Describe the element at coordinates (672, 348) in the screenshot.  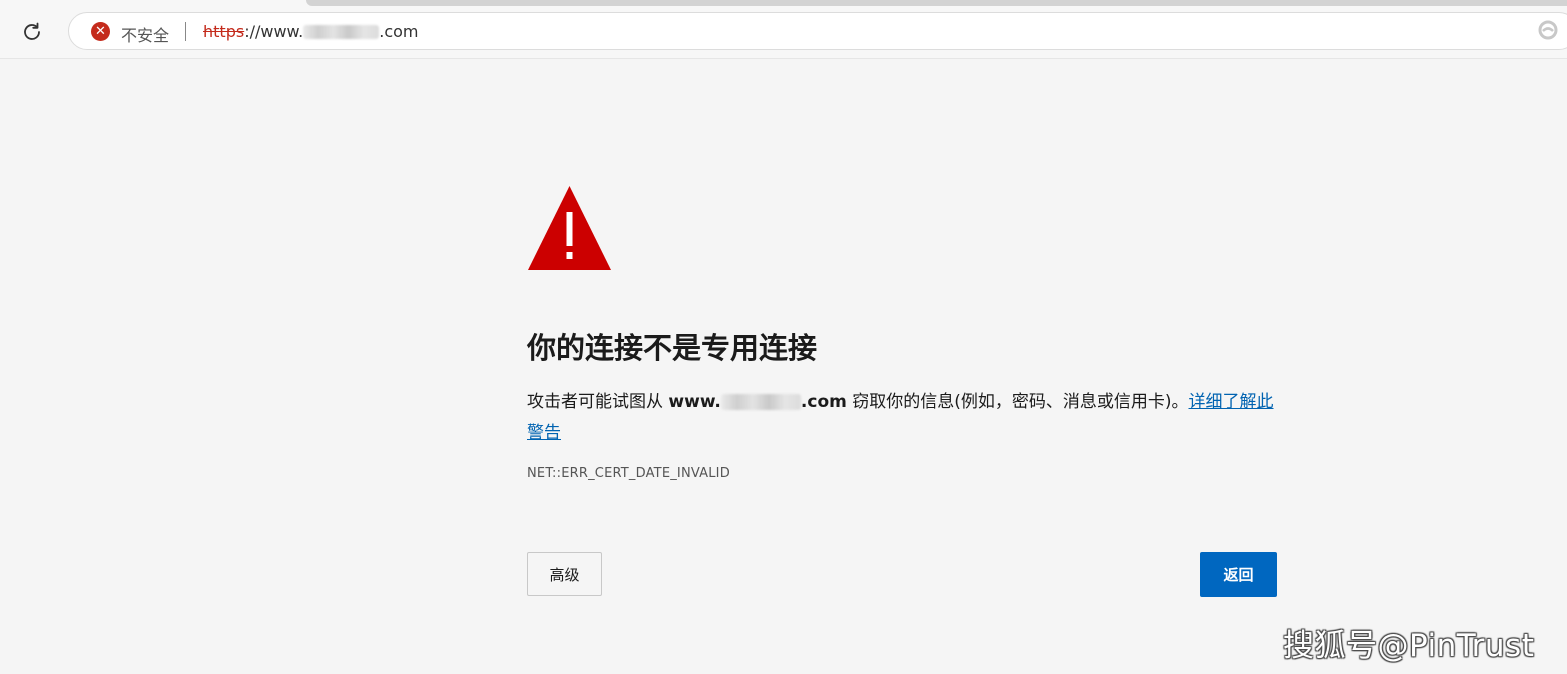
I see `page-title: 你的连接不是专用连接` at that location.